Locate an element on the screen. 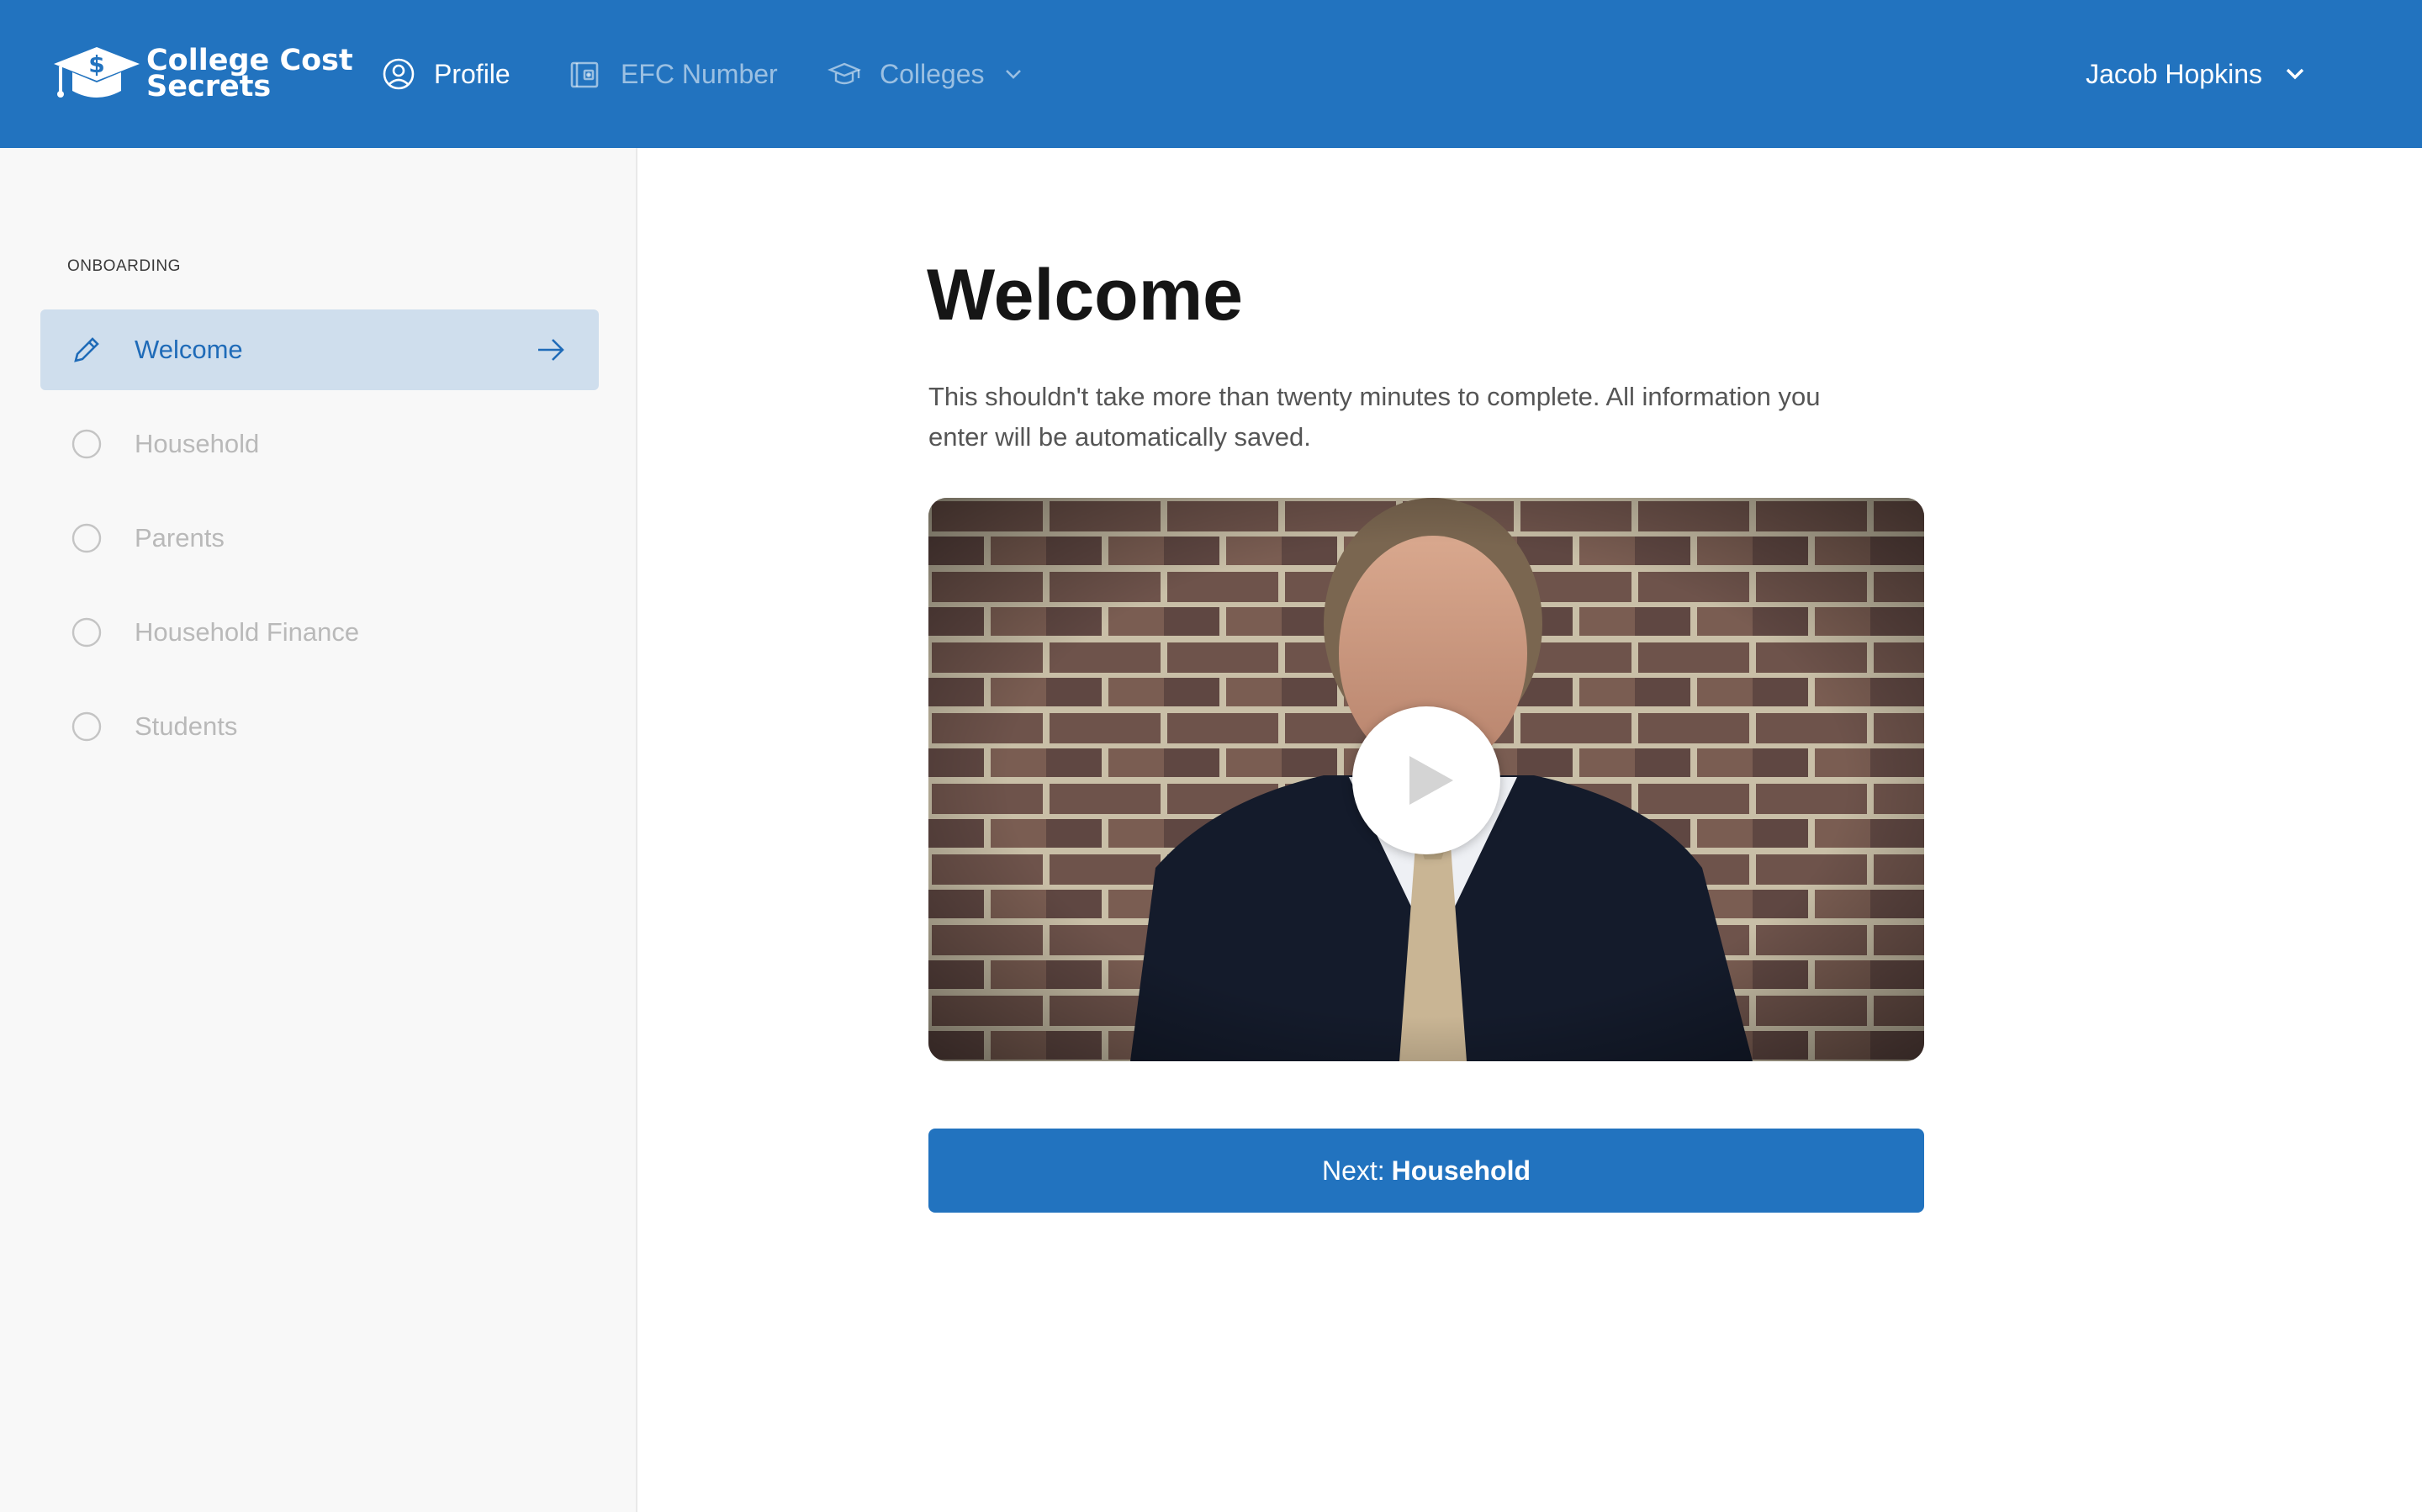 Image resolution: width=2422 pixels, height=1512 pixels. sidebar-step-label: Students is located at coordinates (186, 726).